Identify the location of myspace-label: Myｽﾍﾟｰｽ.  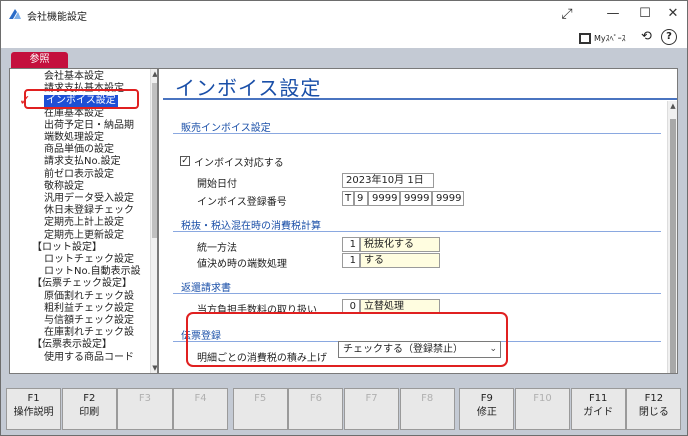
(610, 38).